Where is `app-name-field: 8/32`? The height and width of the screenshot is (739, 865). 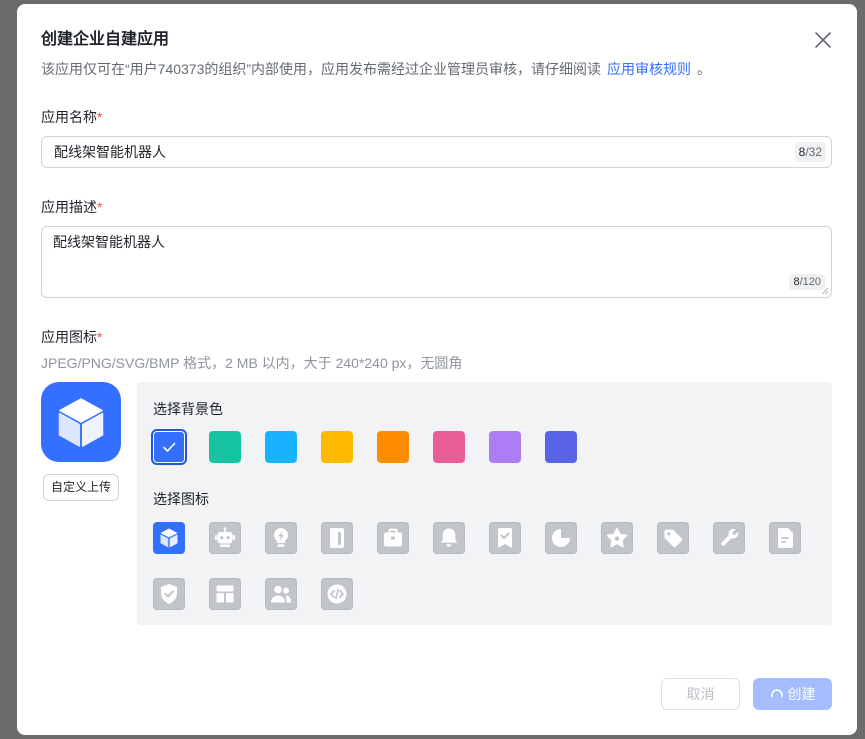 app-name-field: 8/32 is located at coordinates (436, 152).